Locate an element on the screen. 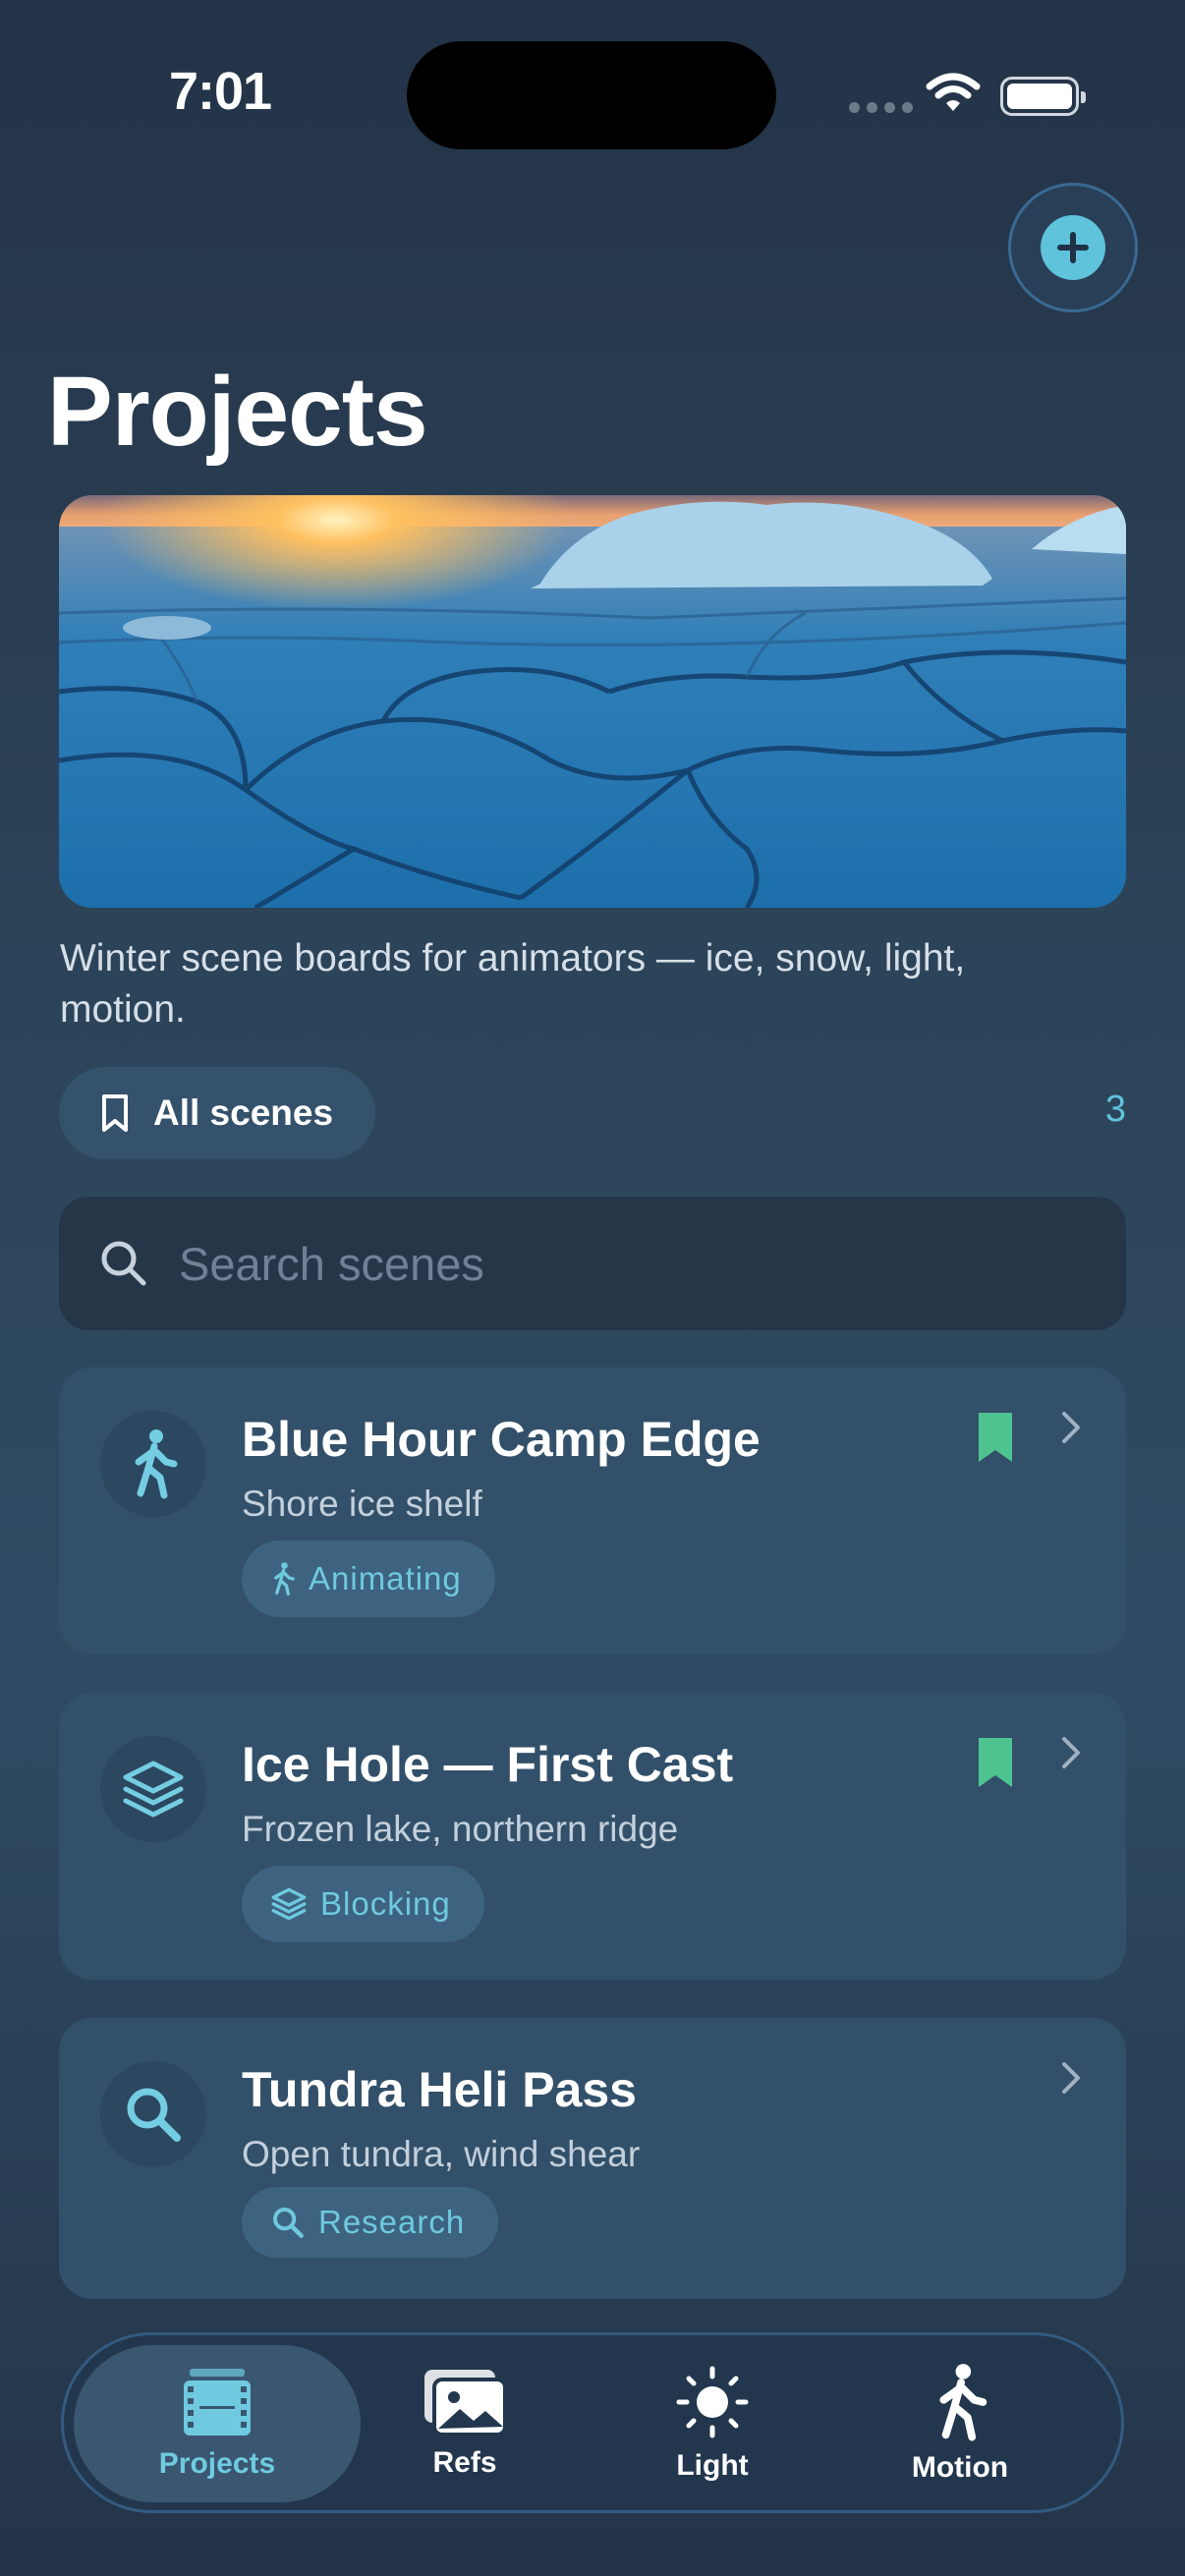 The height and width of the screenshot is (2576, 1185). page-title: Projects is located at coordinates (238, 412).